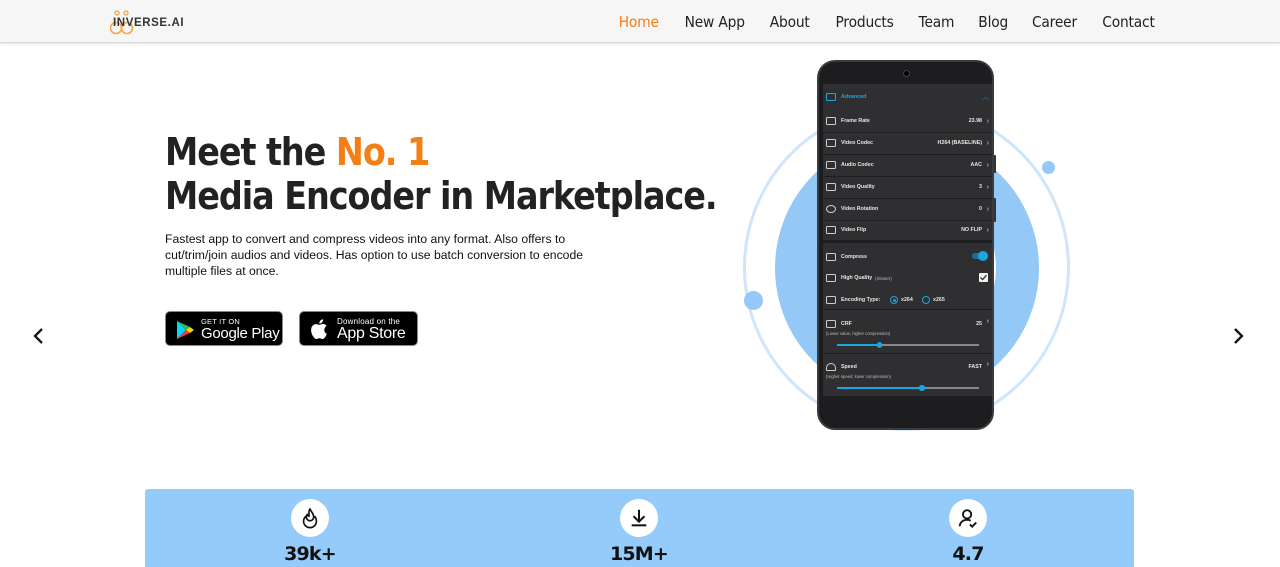  I want to click on setting-row-video-codec: Video Codec H264 (BASELINE) ›, so click(907, 144).